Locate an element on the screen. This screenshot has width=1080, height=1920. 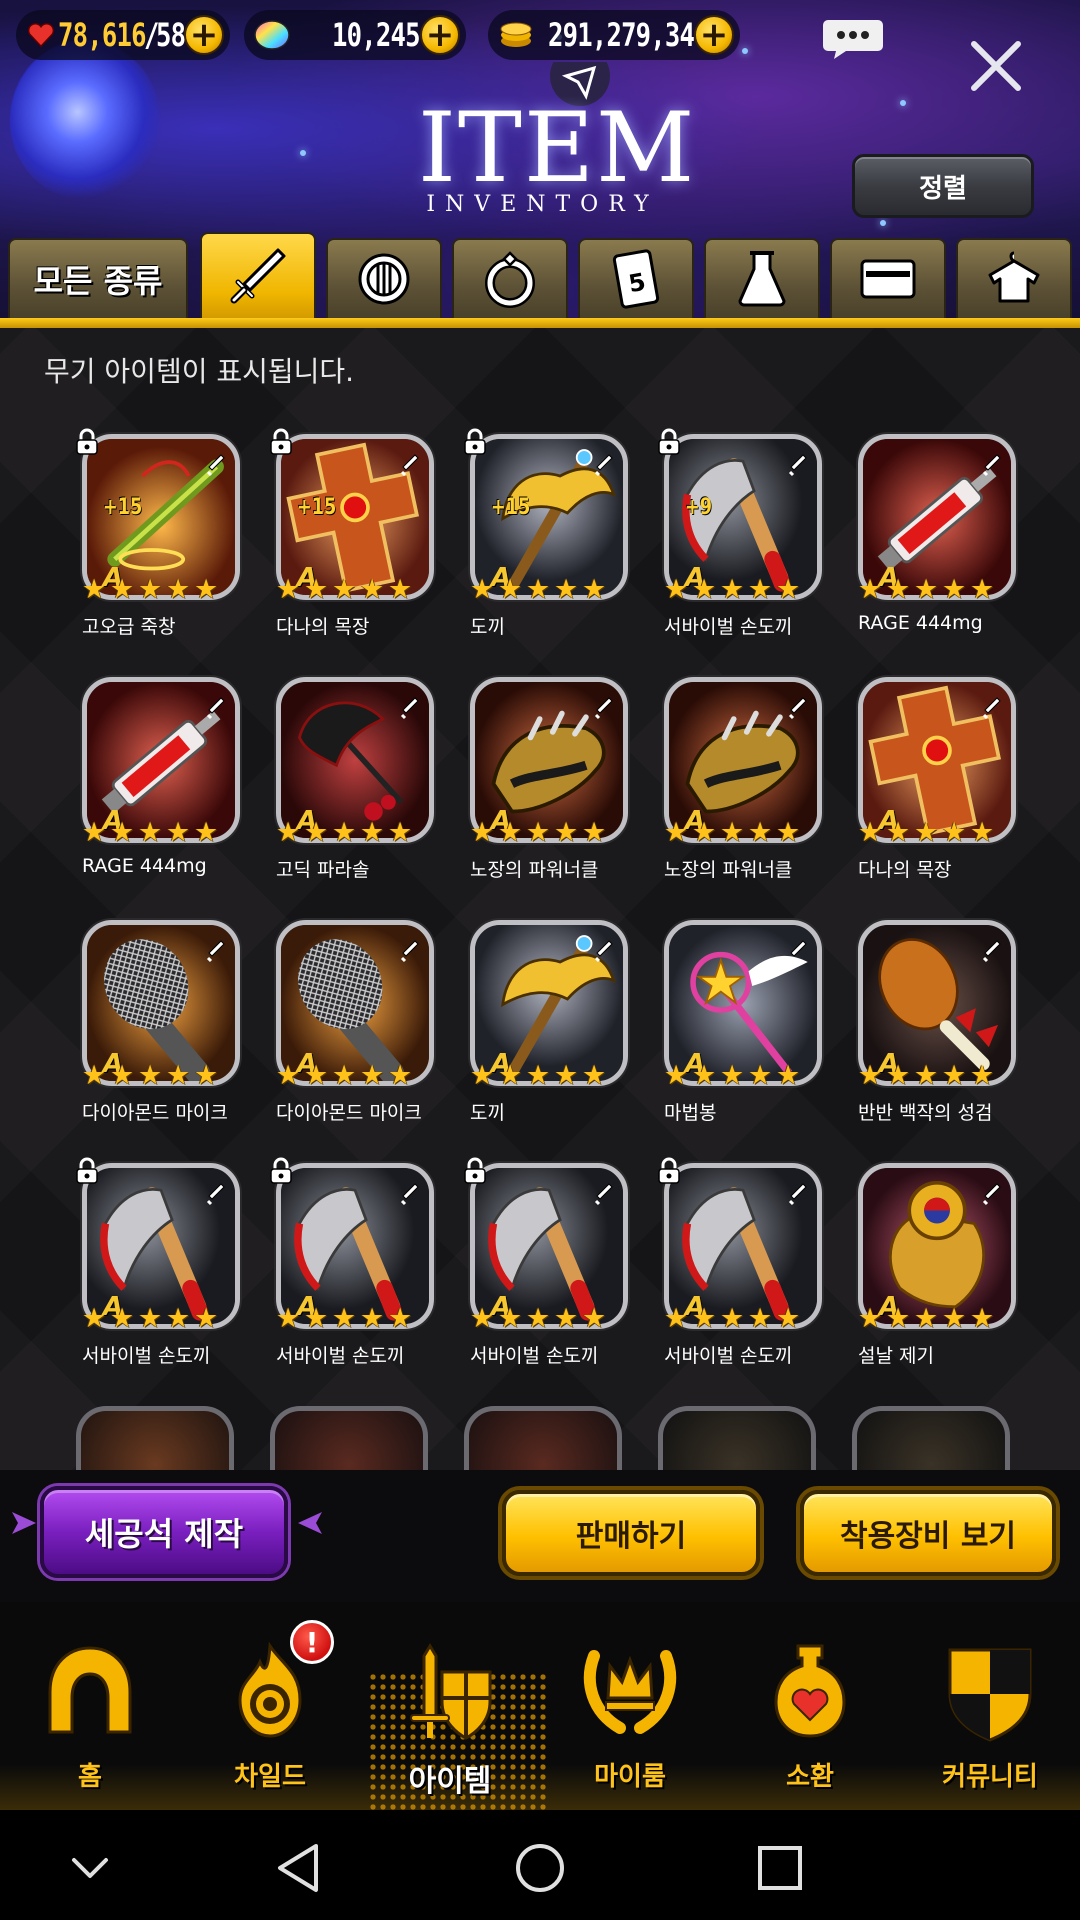
chevron-down-icon is located at coordinates (90, 1868).